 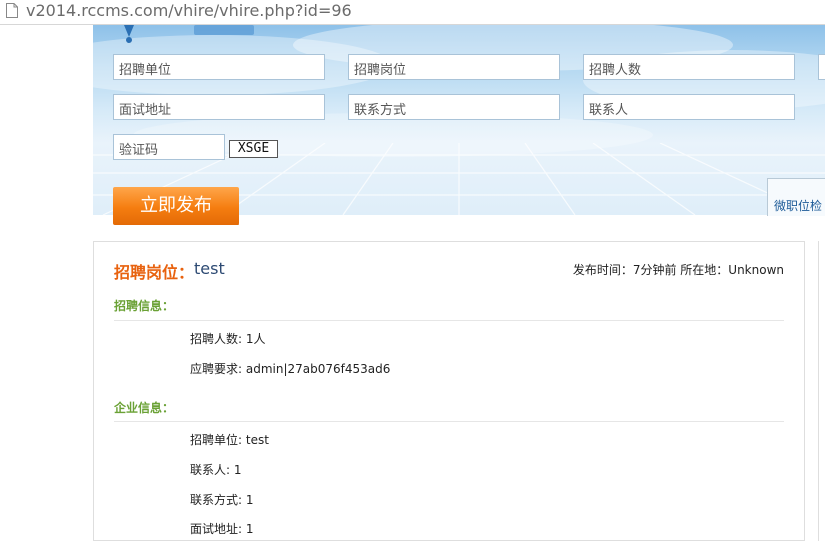 I want to click on detail-row: 联系方式: 1, so click(x=222, y=499).